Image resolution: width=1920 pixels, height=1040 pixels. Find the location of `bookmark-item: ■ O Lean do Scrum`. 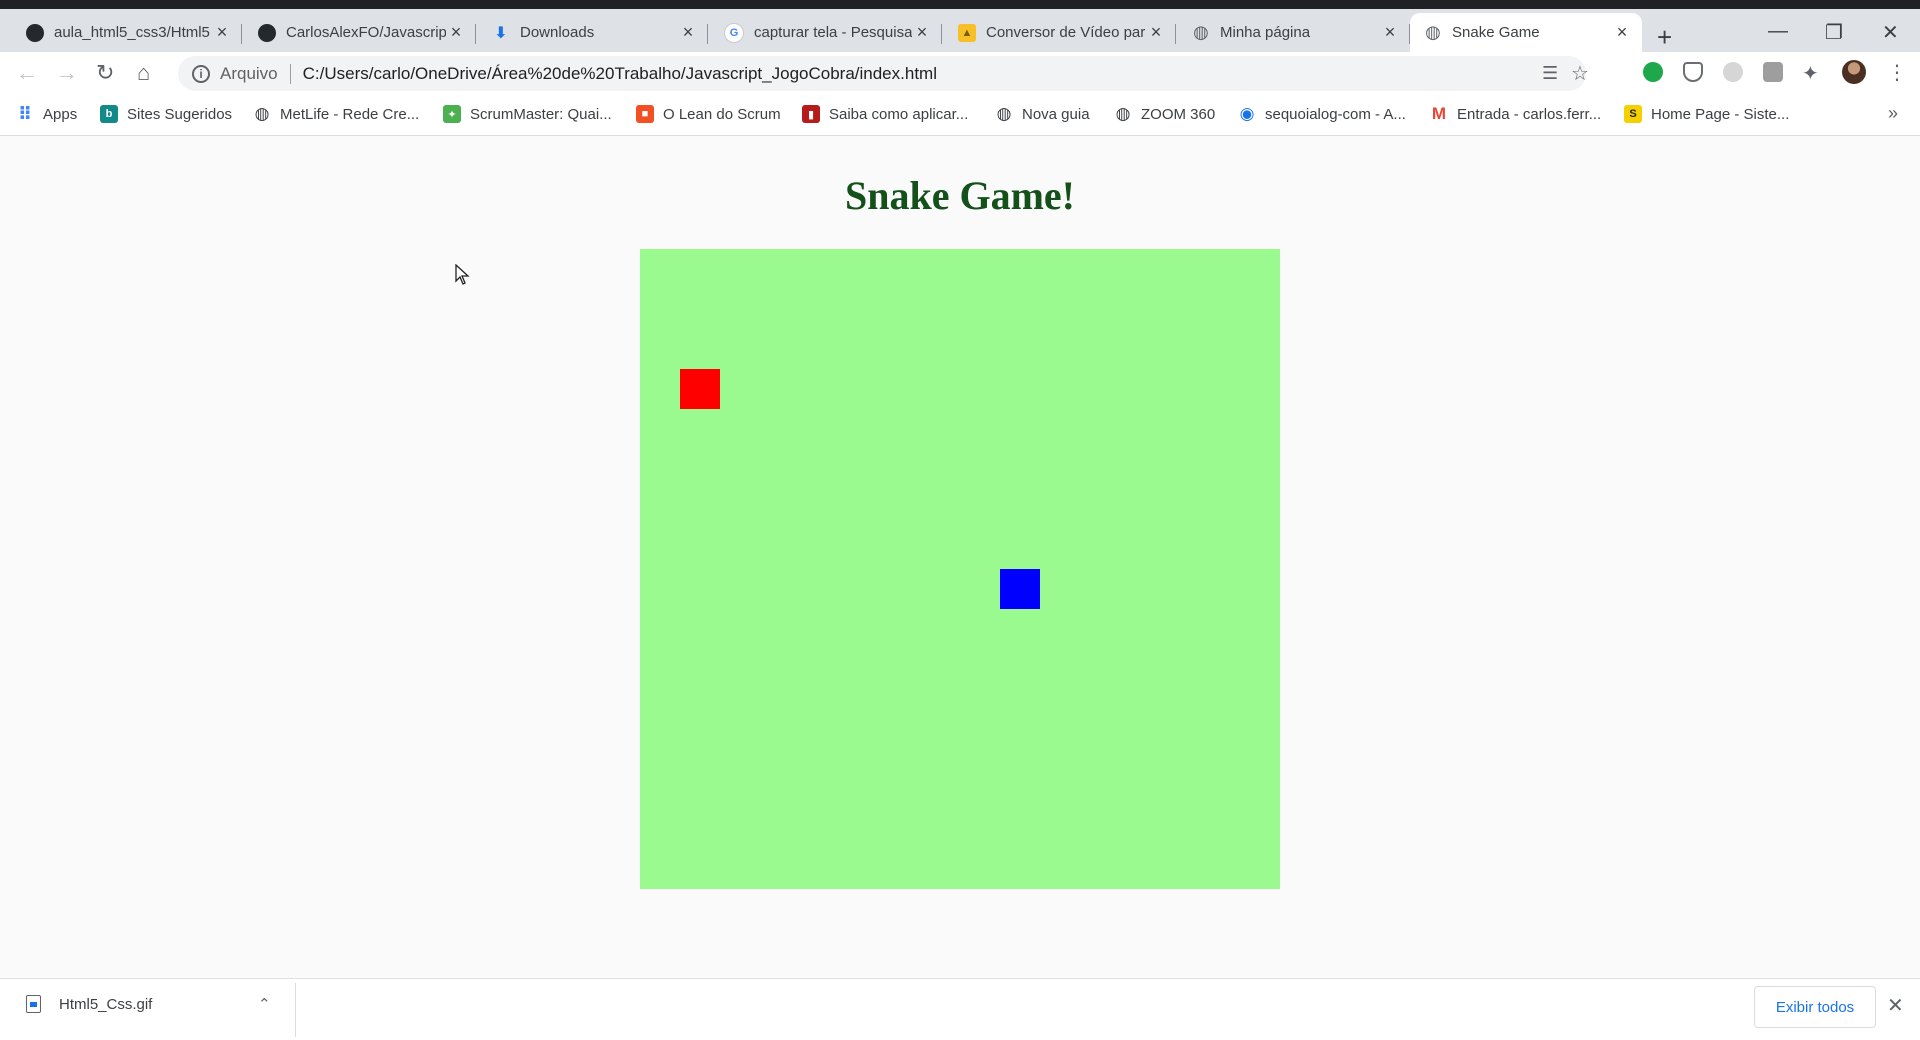

bookmark-item: ■ O Lean do Scrum is located at coordinates (708, 114).